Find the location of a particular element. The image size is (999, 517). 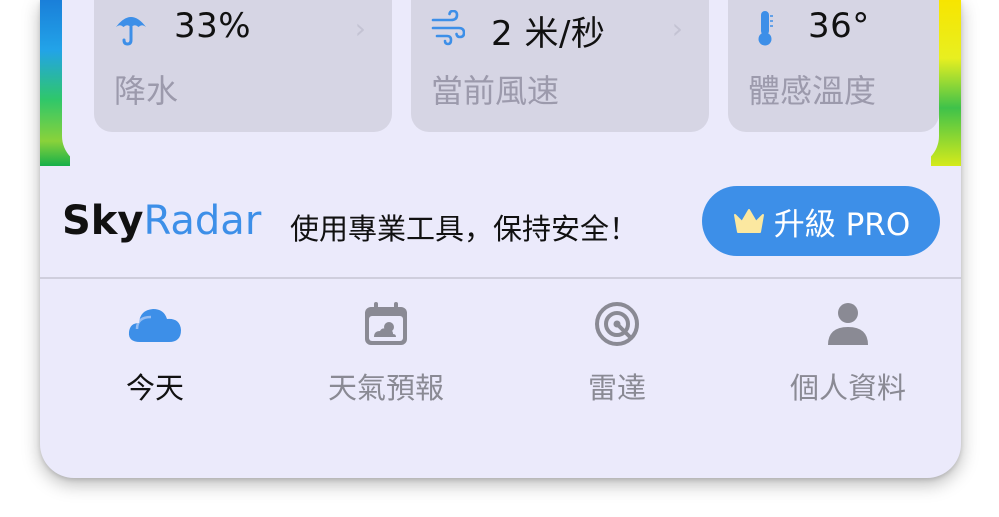

cloud-icon is located at coordinates (154, 325).